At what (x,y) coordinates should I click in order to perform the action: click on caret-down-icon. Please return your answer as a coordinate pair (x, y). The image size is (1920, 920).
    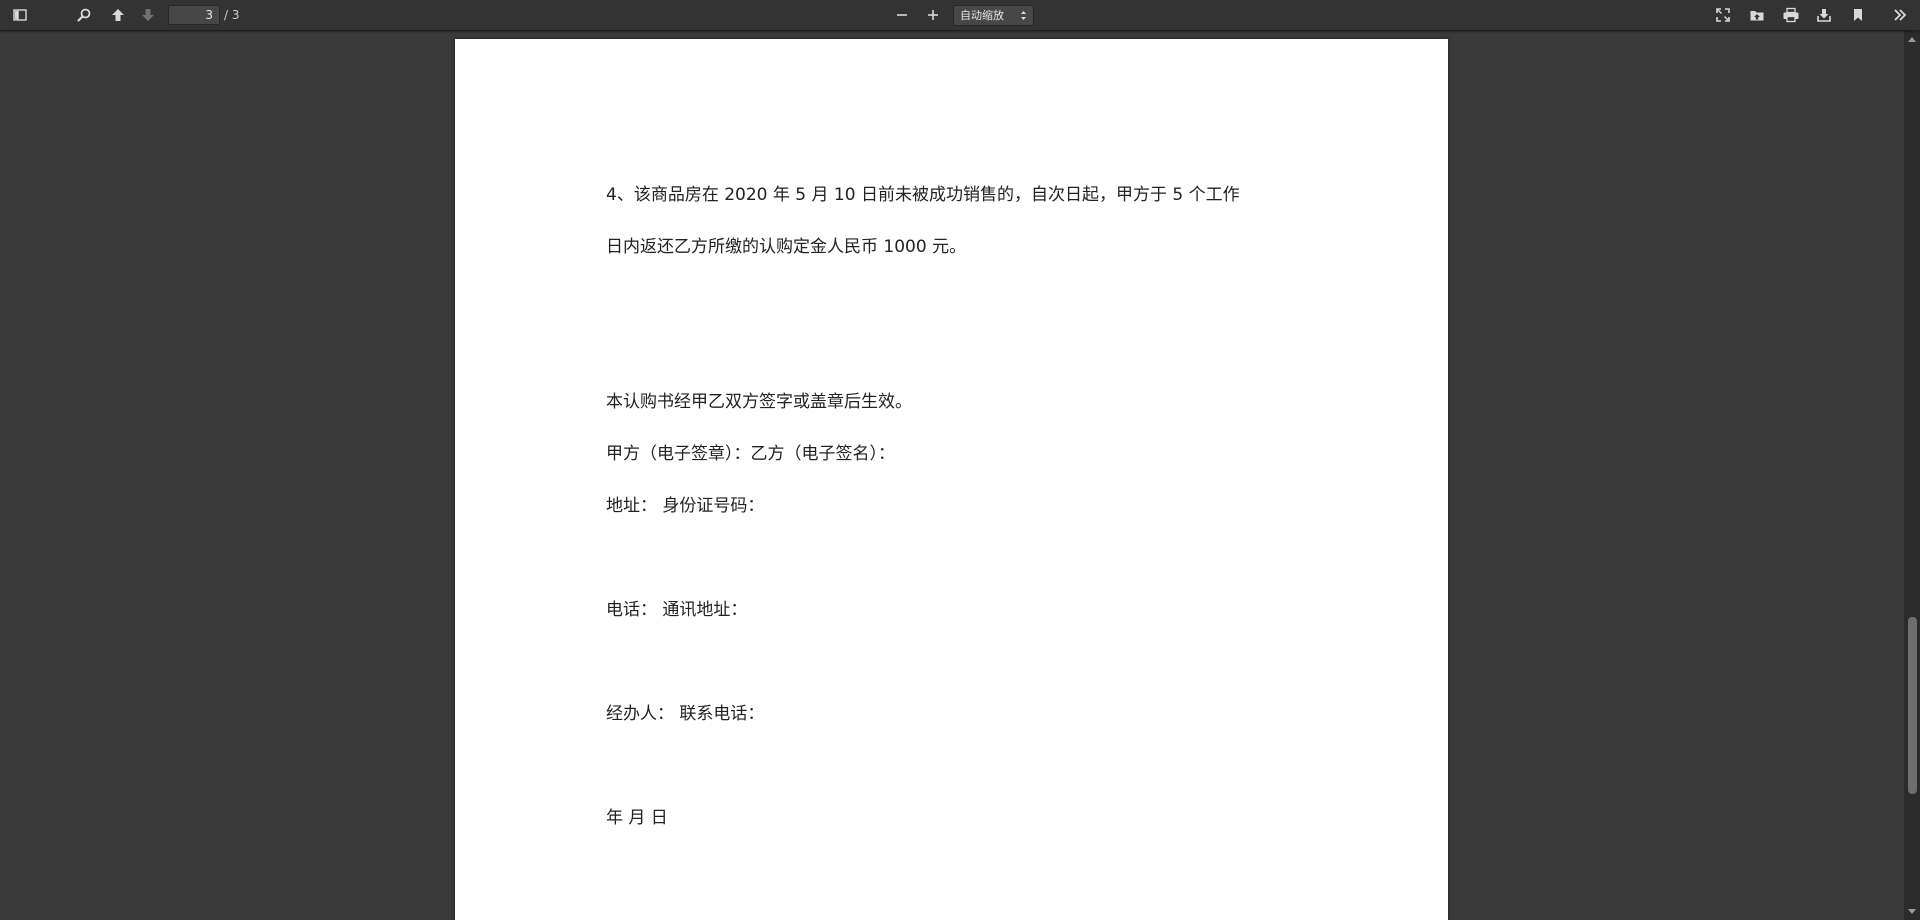
    Looking at the image, I should click on (1912, 911).